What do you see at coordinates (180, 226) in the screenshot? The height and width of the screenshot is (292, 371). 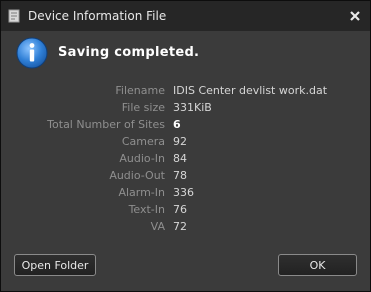 I see `detail-value: 72` at bounding box center [180, 226].